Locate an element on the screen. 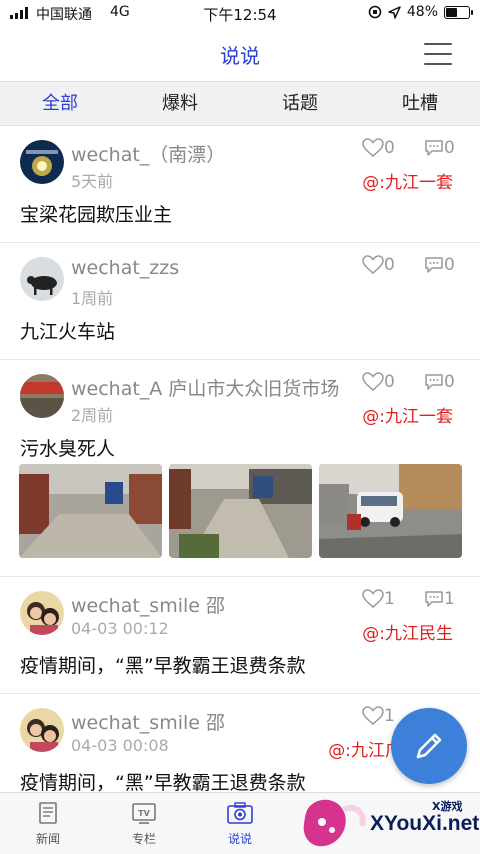  tv-icon: TV is located at coordinates (144, 813).